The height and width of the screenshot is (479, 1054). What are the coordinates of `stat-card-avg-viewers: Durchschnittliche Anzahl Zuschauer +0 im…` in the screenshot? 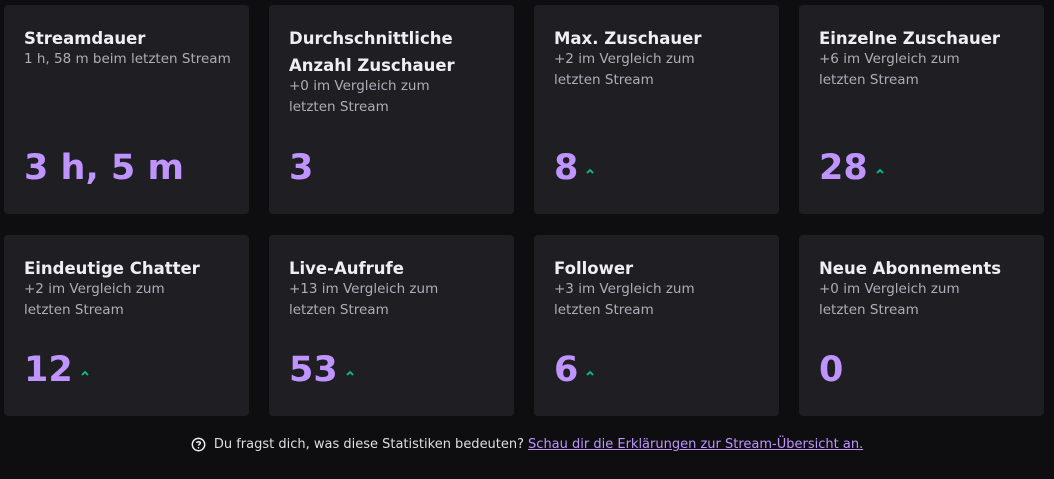 It's located at (391, 109).